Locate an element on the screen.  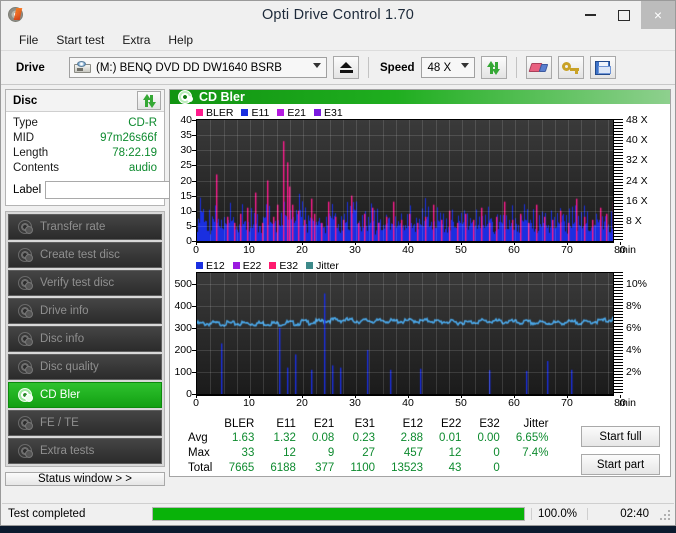
y-tick-label: 25 is located at coordinates (186, 165).